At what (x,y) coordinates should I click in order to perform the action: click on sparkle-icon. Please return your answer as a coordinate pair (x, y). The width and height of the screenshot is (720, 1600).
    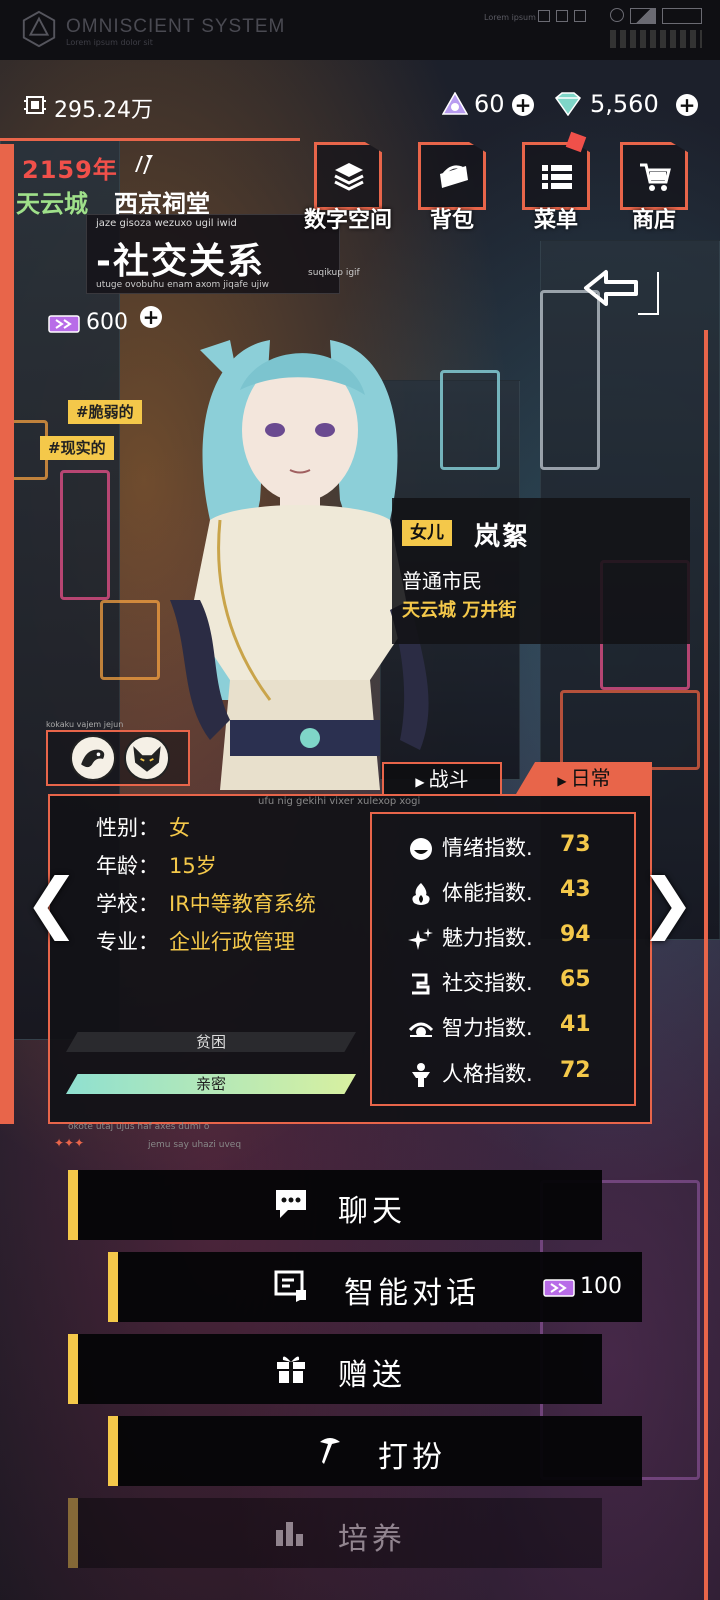
    Looking at the image, I should click on (420, 939).